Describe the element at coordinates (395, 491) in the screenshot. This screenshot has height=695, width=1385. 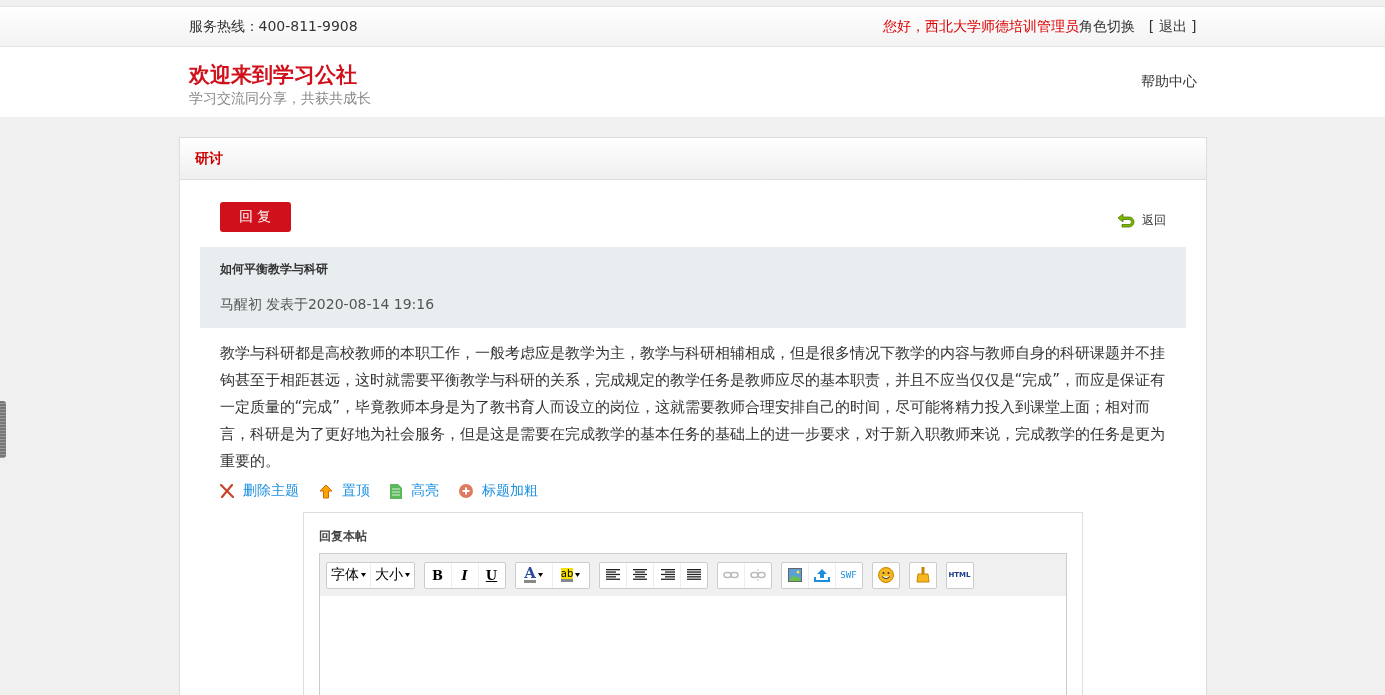
I see `document-icon` at that location.